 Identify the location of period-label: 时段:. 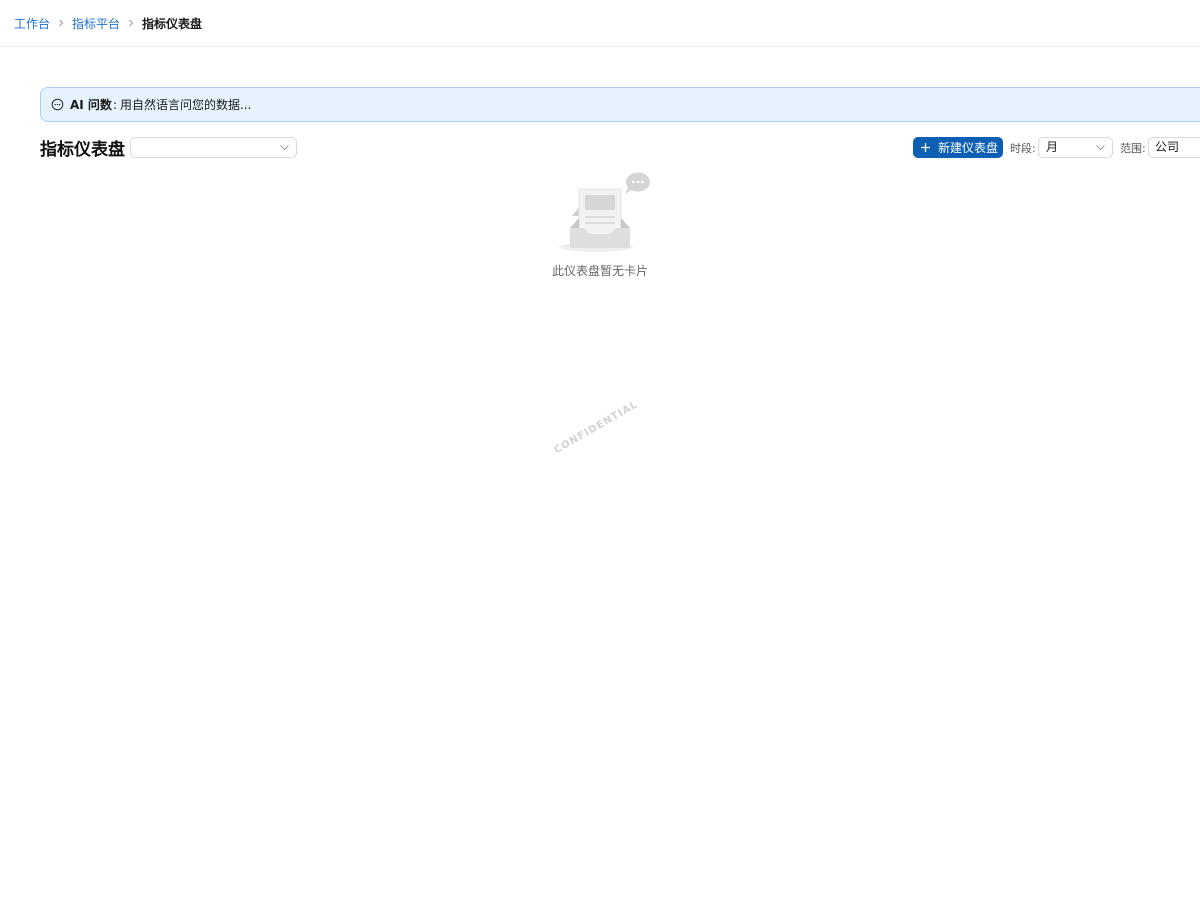
(1023, 148).